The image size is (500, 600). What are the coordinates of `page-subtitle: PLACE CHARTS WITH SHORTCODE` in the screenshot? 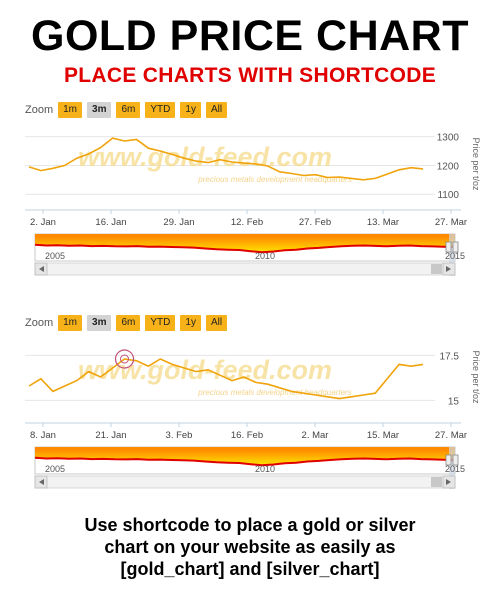 It's located at (250, 75).